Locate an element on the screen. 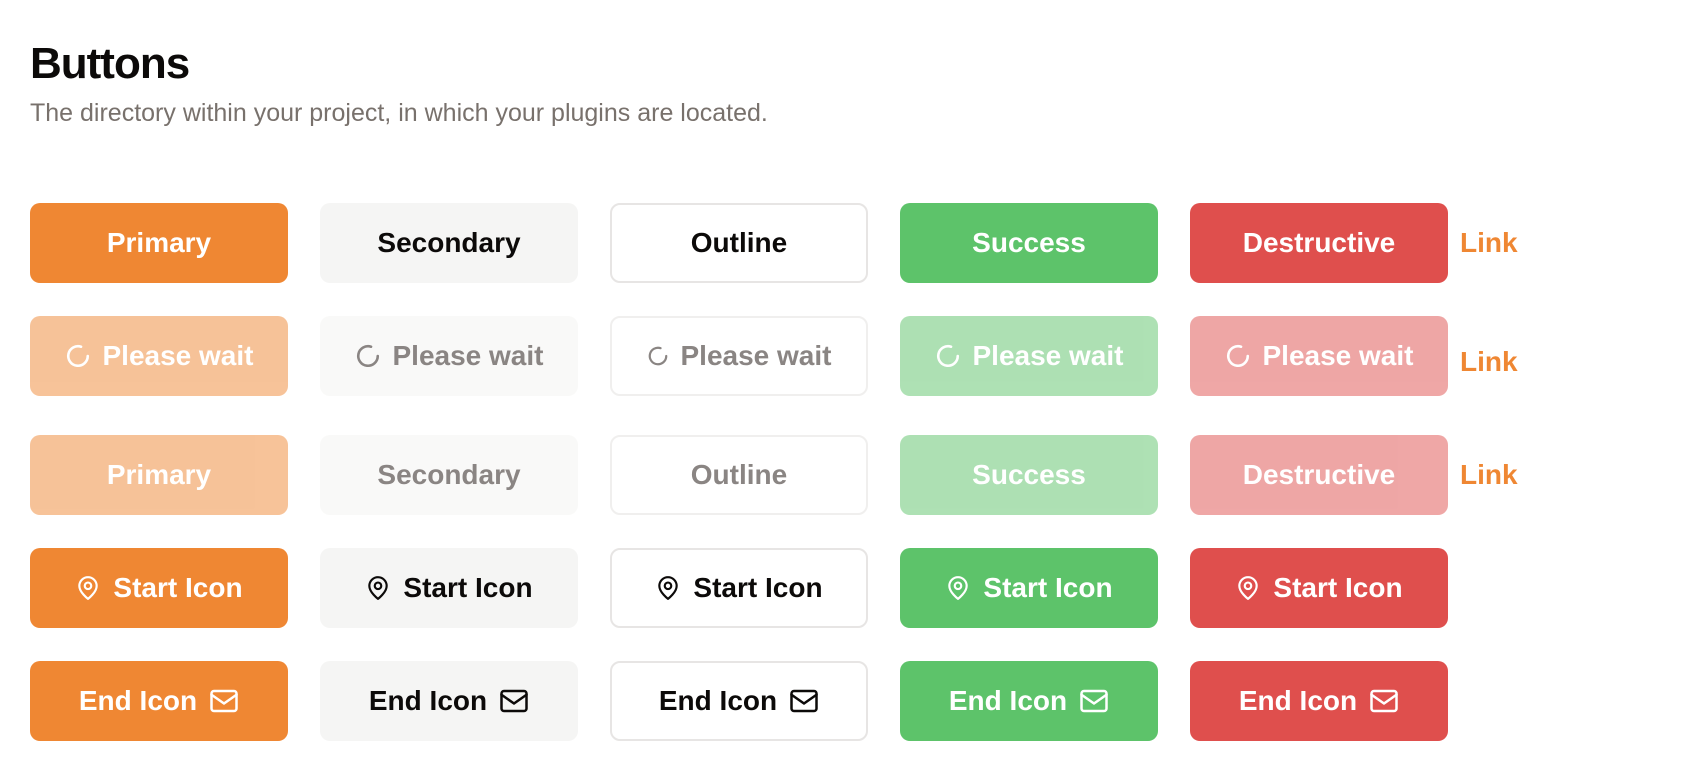  link-disabled-button: Link is located at coordinates (1489, 475).